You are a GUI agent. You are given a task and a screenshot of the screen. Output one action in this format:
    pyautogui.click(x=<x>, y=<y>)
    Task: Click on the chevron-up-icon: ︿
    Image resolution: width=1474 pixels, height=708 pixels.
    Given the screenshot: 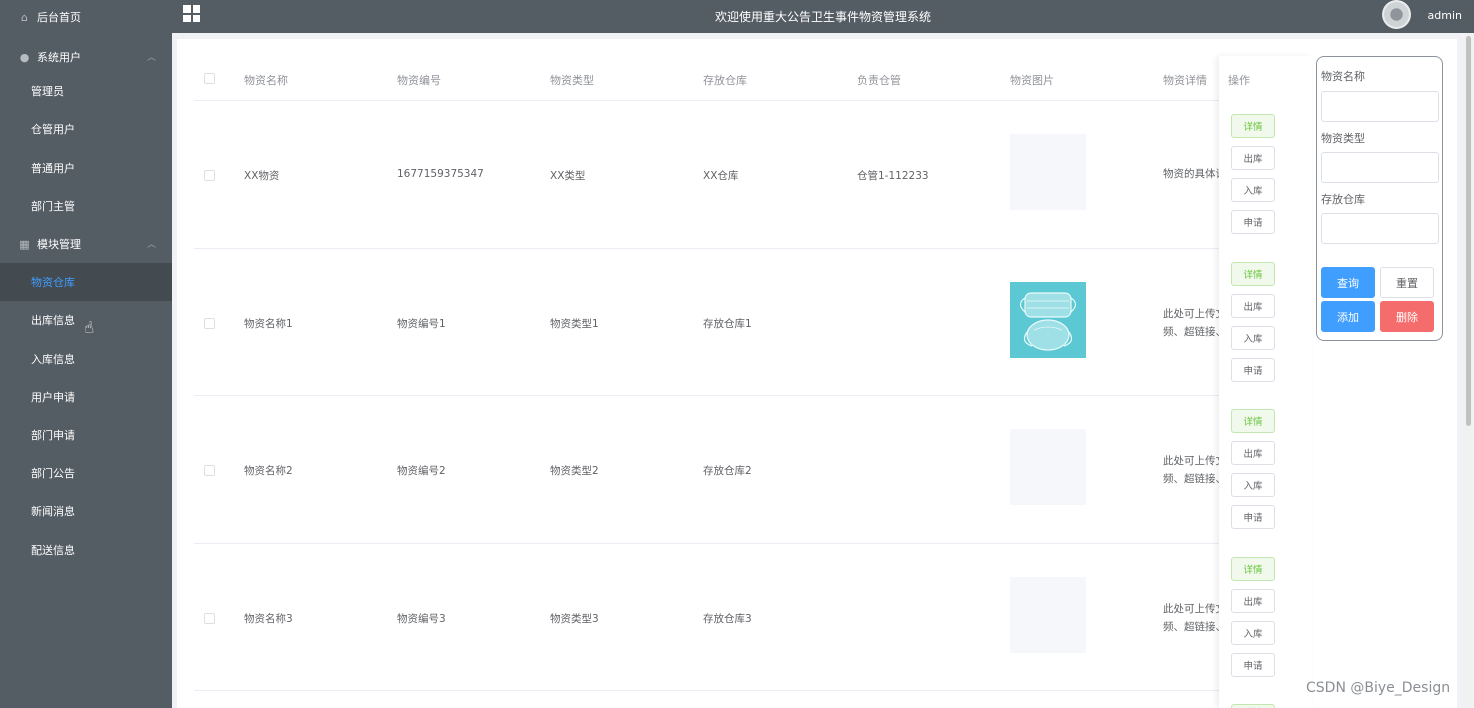 What is the action you would take?
    pyautogui.click(x=151, y=244)
    